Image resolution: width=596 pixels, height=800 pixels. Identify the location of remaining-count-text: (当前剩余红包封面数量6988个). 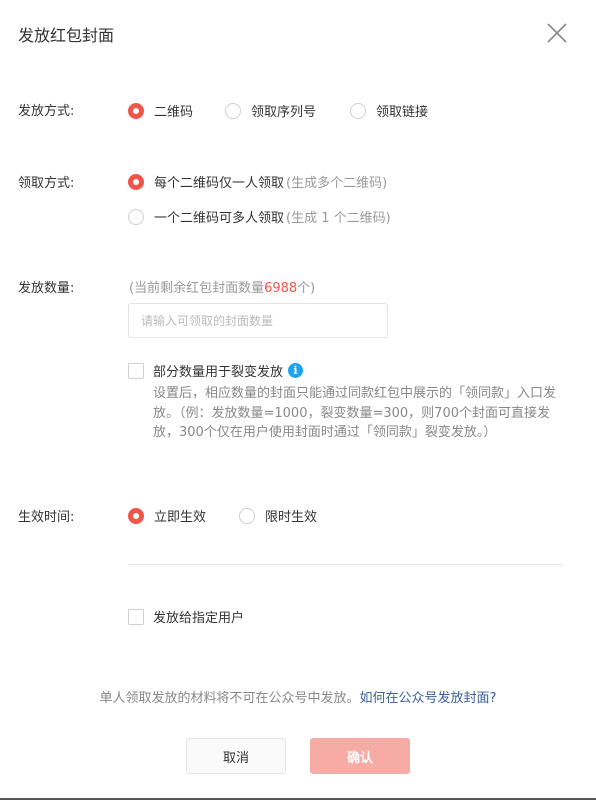
(222, 286).